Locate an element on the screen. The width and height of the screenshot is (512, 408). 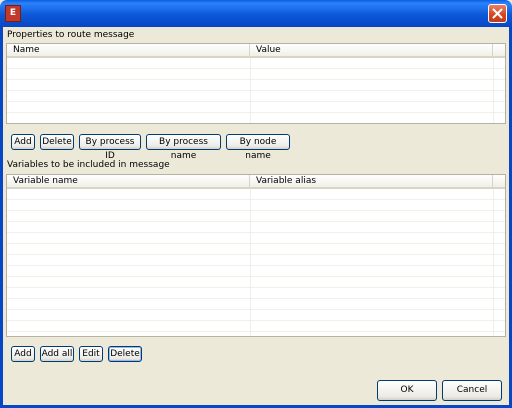
column-header-variable-name: Variable name is located at coordinates (128, 181).